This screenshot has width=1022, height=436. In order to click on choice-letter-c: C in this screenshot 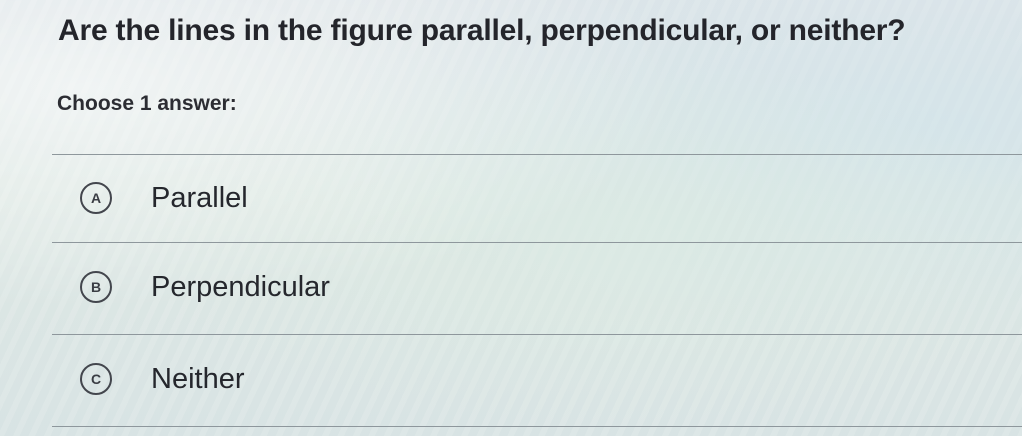, I will do `click(96, 379)`.